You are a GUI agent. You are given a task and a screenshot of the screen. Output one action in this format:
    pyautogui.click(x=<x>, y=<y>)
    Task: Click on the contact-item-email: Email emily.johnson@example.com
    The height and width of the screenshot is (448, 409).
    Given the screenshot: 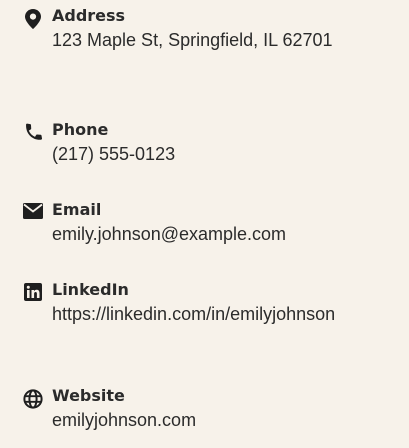 What is the action you would take?
    pyautogui.click(x=215, y=223)
    